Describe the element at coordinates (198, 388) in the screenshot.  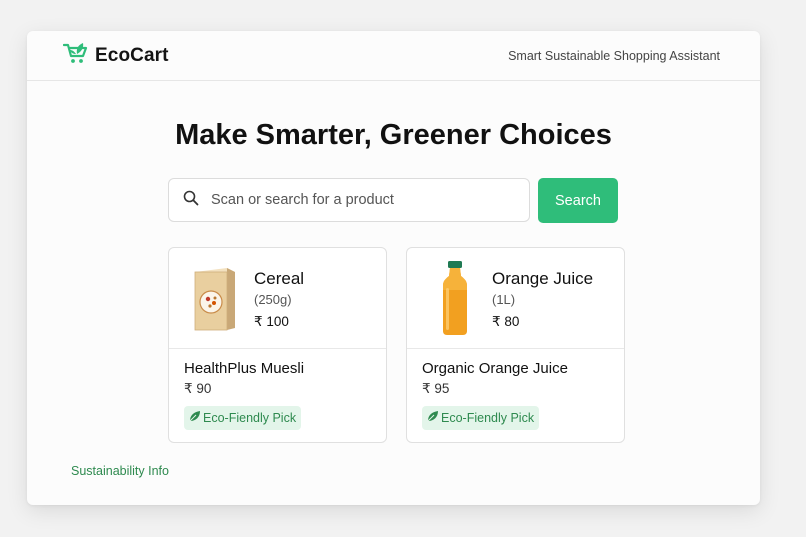
I see `alternative-price: ₹ 90` at that location.